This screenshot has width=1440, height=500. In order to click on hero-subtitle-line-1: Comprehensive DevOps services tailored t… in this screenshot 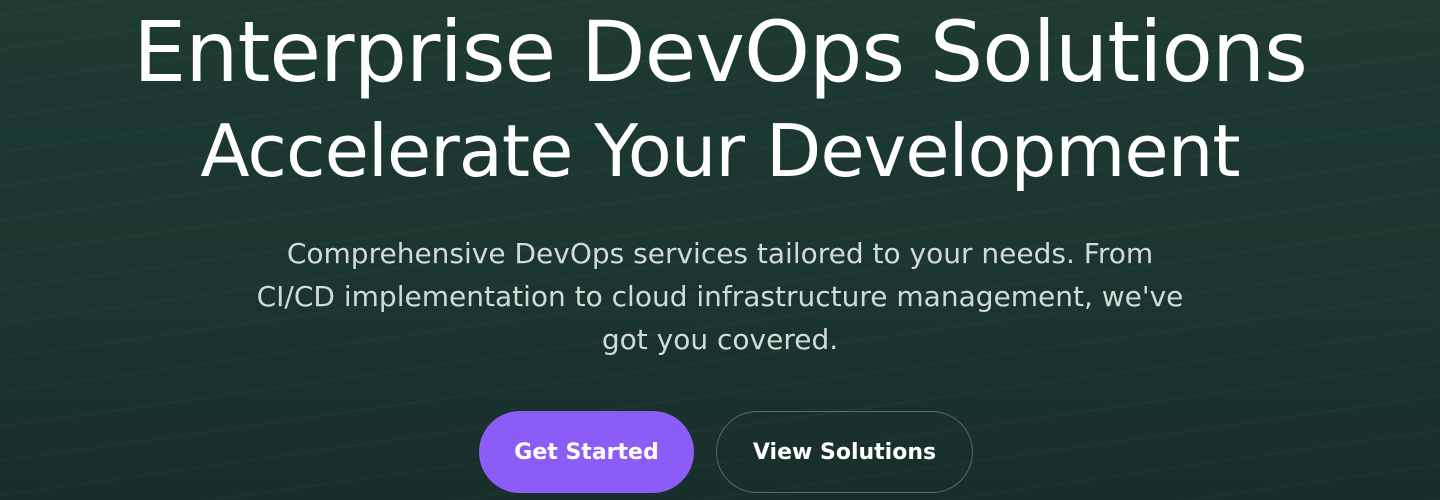, I will do `click(720, 253)`.